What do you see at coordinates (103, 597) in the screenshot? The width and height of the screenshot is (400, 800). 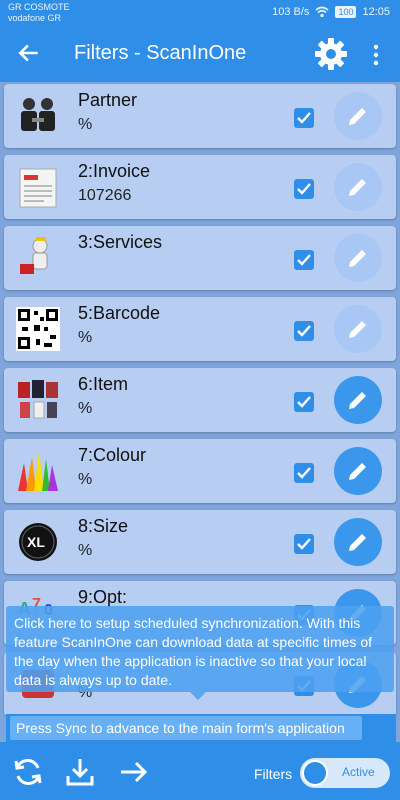 I see `row-title: 9:Opt:` at bounding box center [103, 597].